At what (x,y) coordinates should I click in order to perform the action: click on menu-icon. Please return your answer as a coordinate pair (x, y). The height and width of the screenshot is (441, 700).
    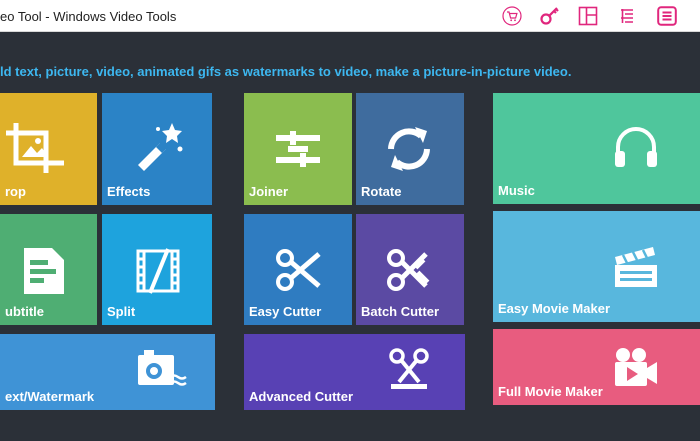
    Looking at the image, I should click on (667, 16).